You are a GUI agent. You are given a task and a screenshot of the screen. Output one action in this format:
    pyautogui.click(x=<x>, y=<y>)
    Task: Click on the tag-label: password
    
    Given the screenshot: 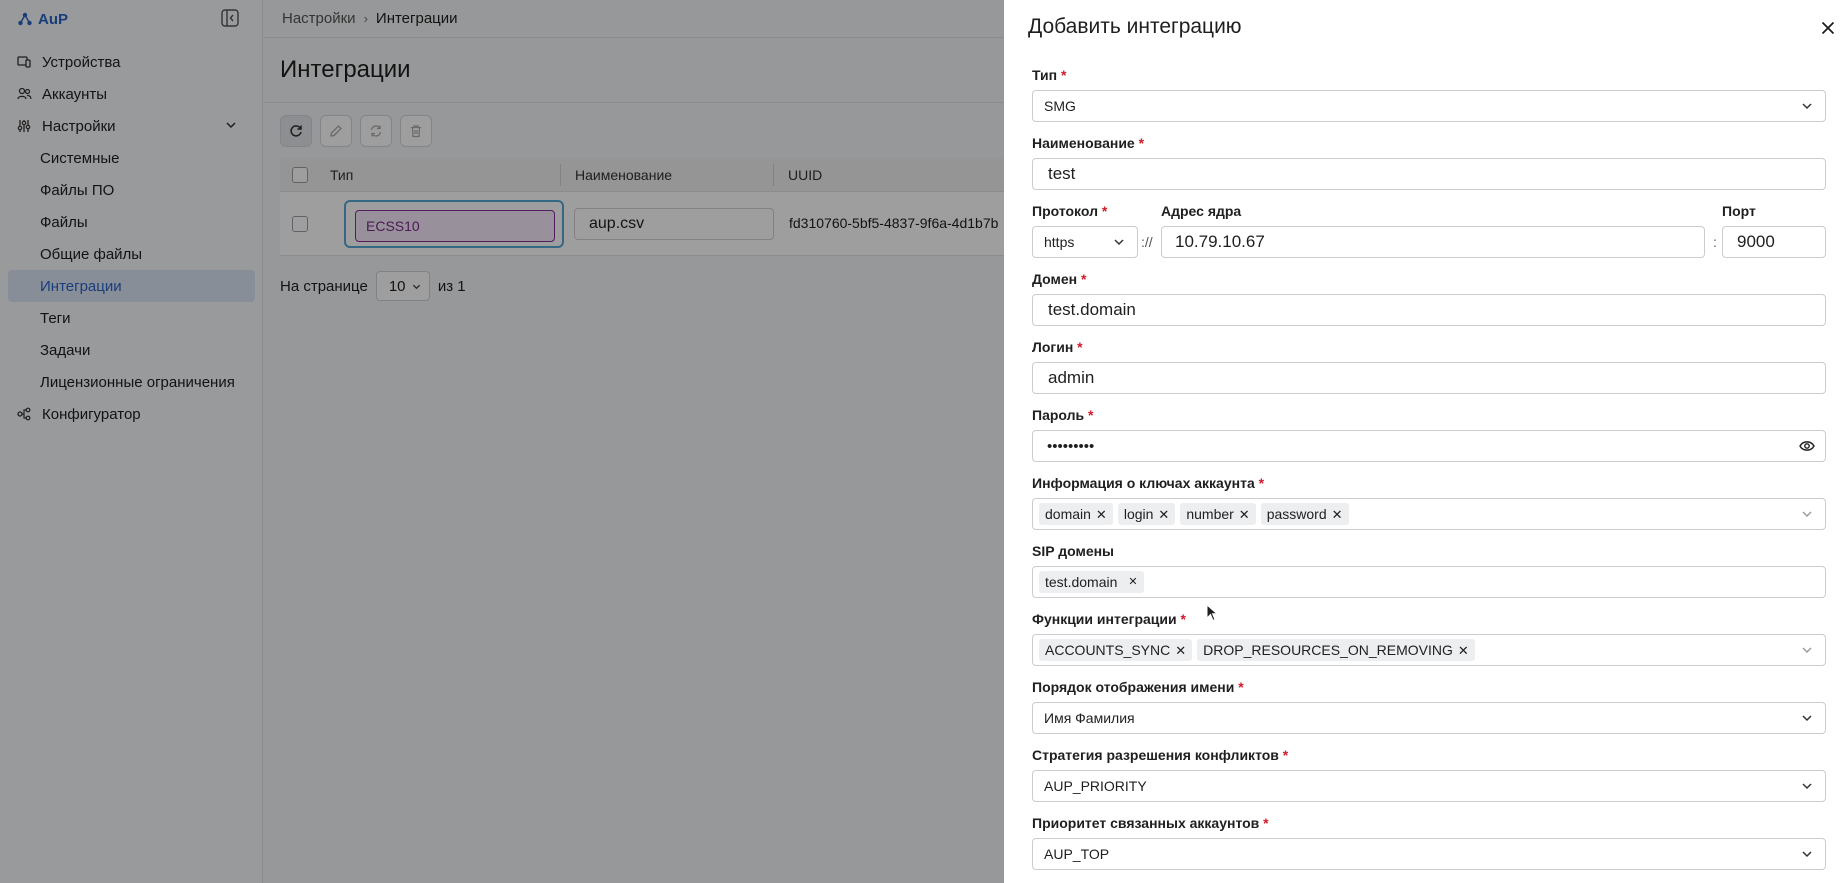 What is the action you would take?
    pyautogui.click(x=1296, y=514)
    